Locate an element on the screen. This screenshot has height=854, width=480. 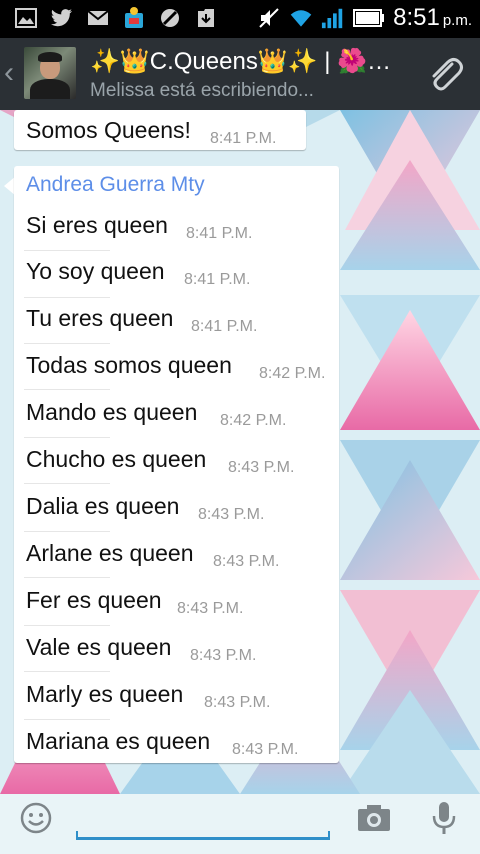
mic-icon is located at coordinates (444, 818).